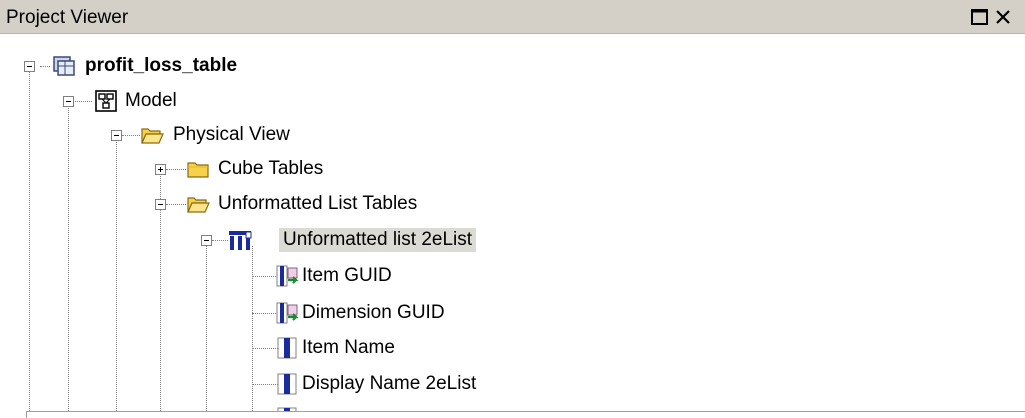 This screenshot has height=418, width=1025. Describe the element at coordinates (160, 169) in the screenshot. I see `expand-icon` at that location.